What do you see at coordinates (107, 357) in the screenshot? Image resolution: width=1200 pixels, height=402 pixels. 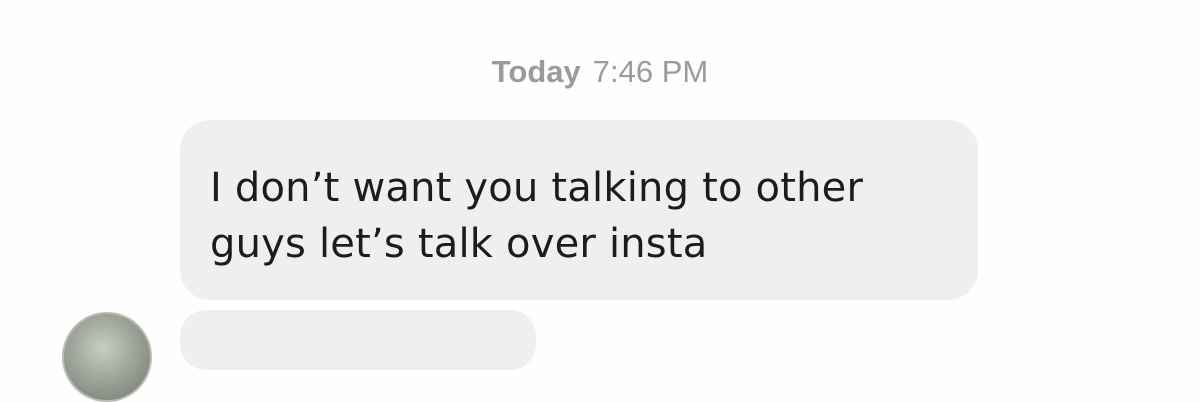 I see `sender-avatar` at bounding box center [107, 357].